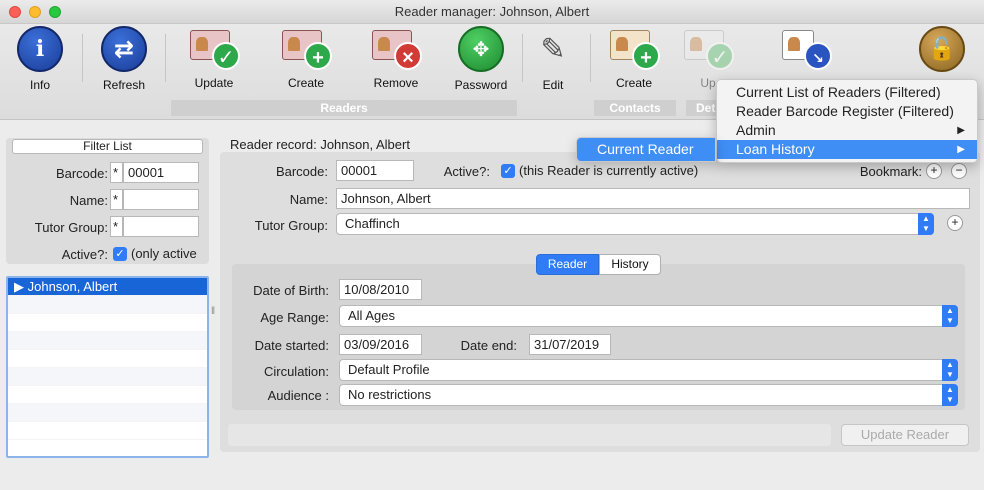 The image size is (984, 490). I want to click on menu-item-current-list: Current List of Readers (Filtered), so click(847, 92).